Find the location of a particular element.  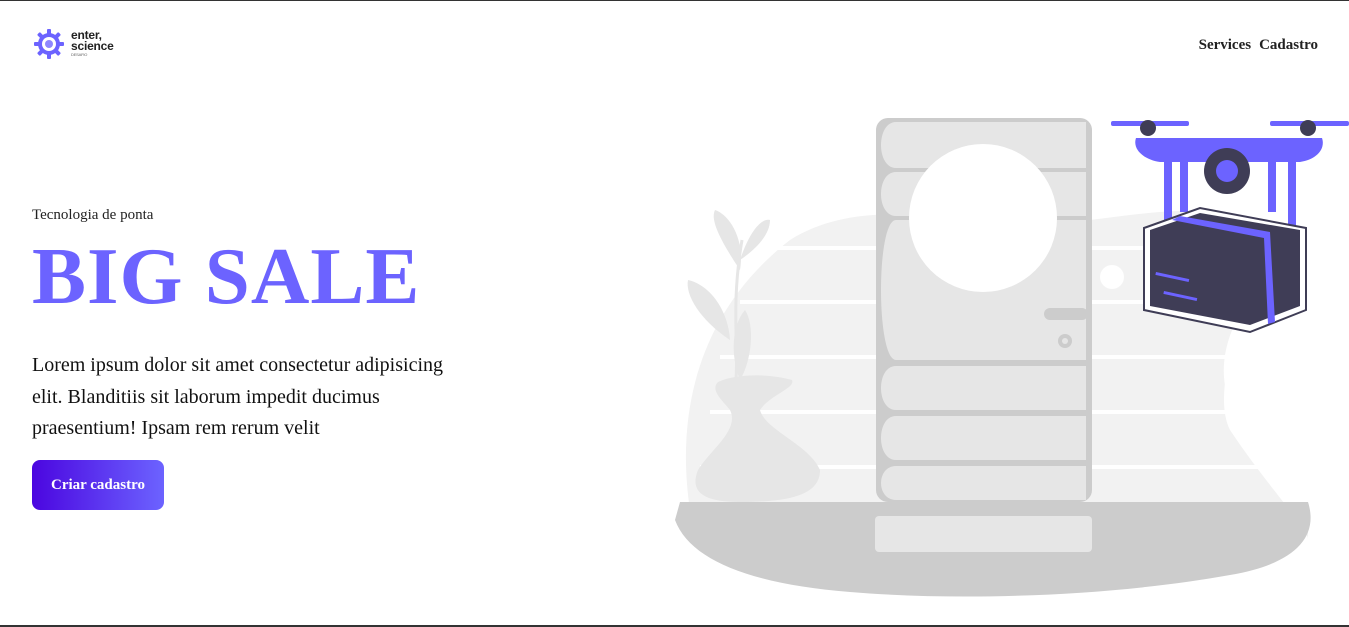

brand-wordmark: enter, science DESAFIO is located at coordinates (92, 43).